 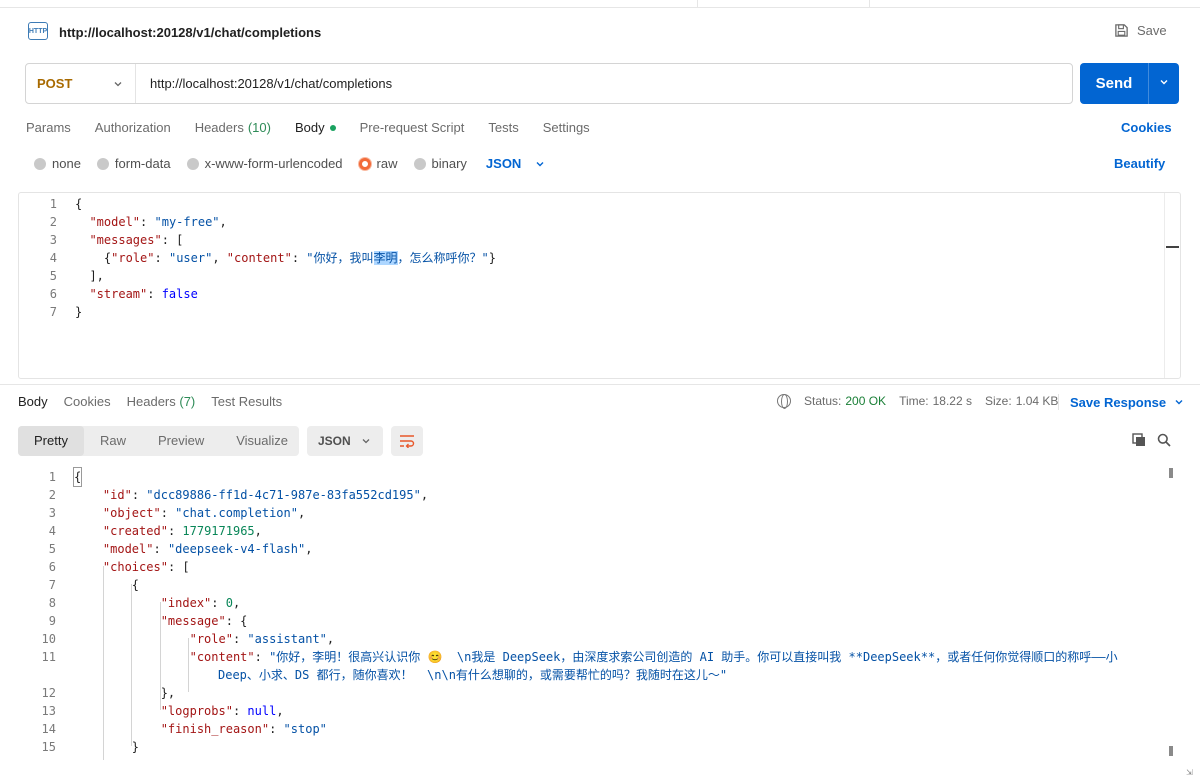 I want to click on json-model-value: deepseek-v4-flash, so click(x=236, y=549).